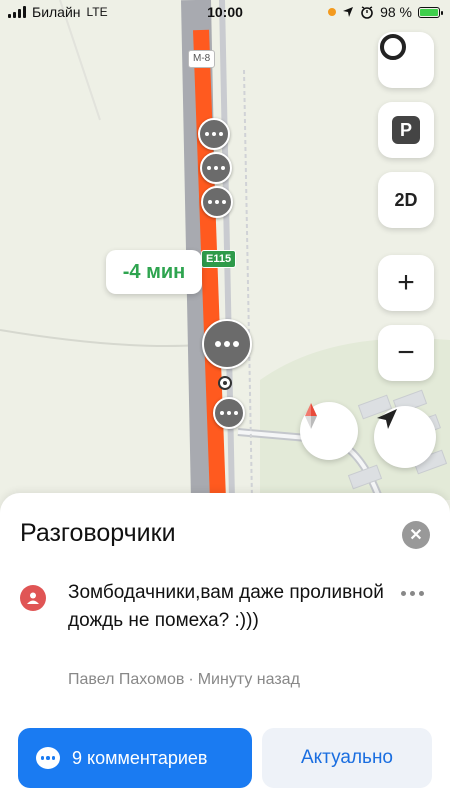 Image resolution: width=450 pixels, height=800 pixels. I want to click on road-sign-e115: E115, so click(219, 259).